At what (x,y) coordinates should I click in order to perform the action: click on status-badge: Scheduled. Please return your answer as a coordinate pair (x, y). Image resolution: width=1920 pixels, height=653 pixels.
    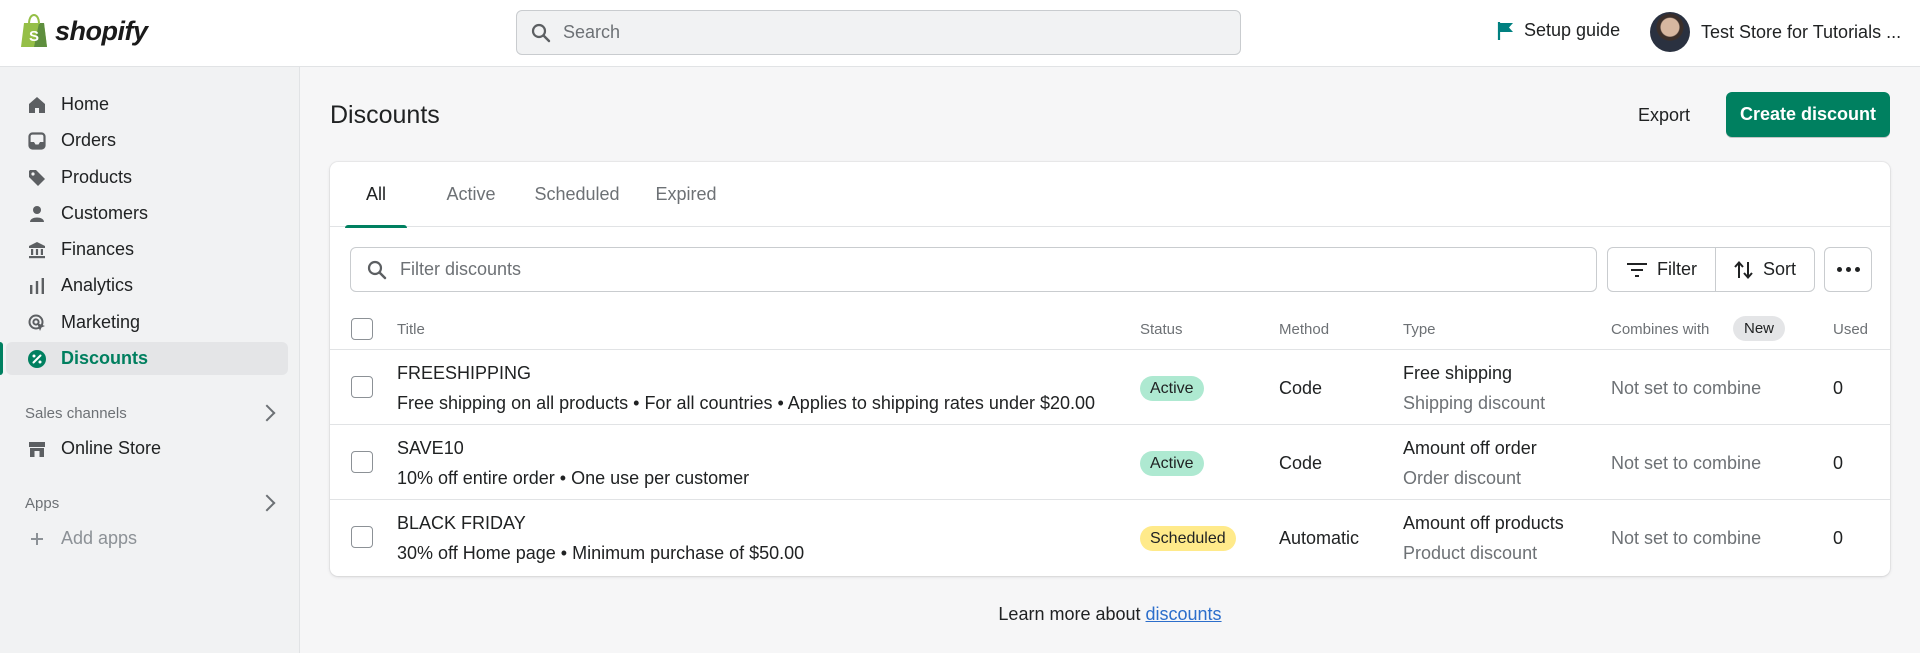
    Looking at the image, I should click on (1188, 538).